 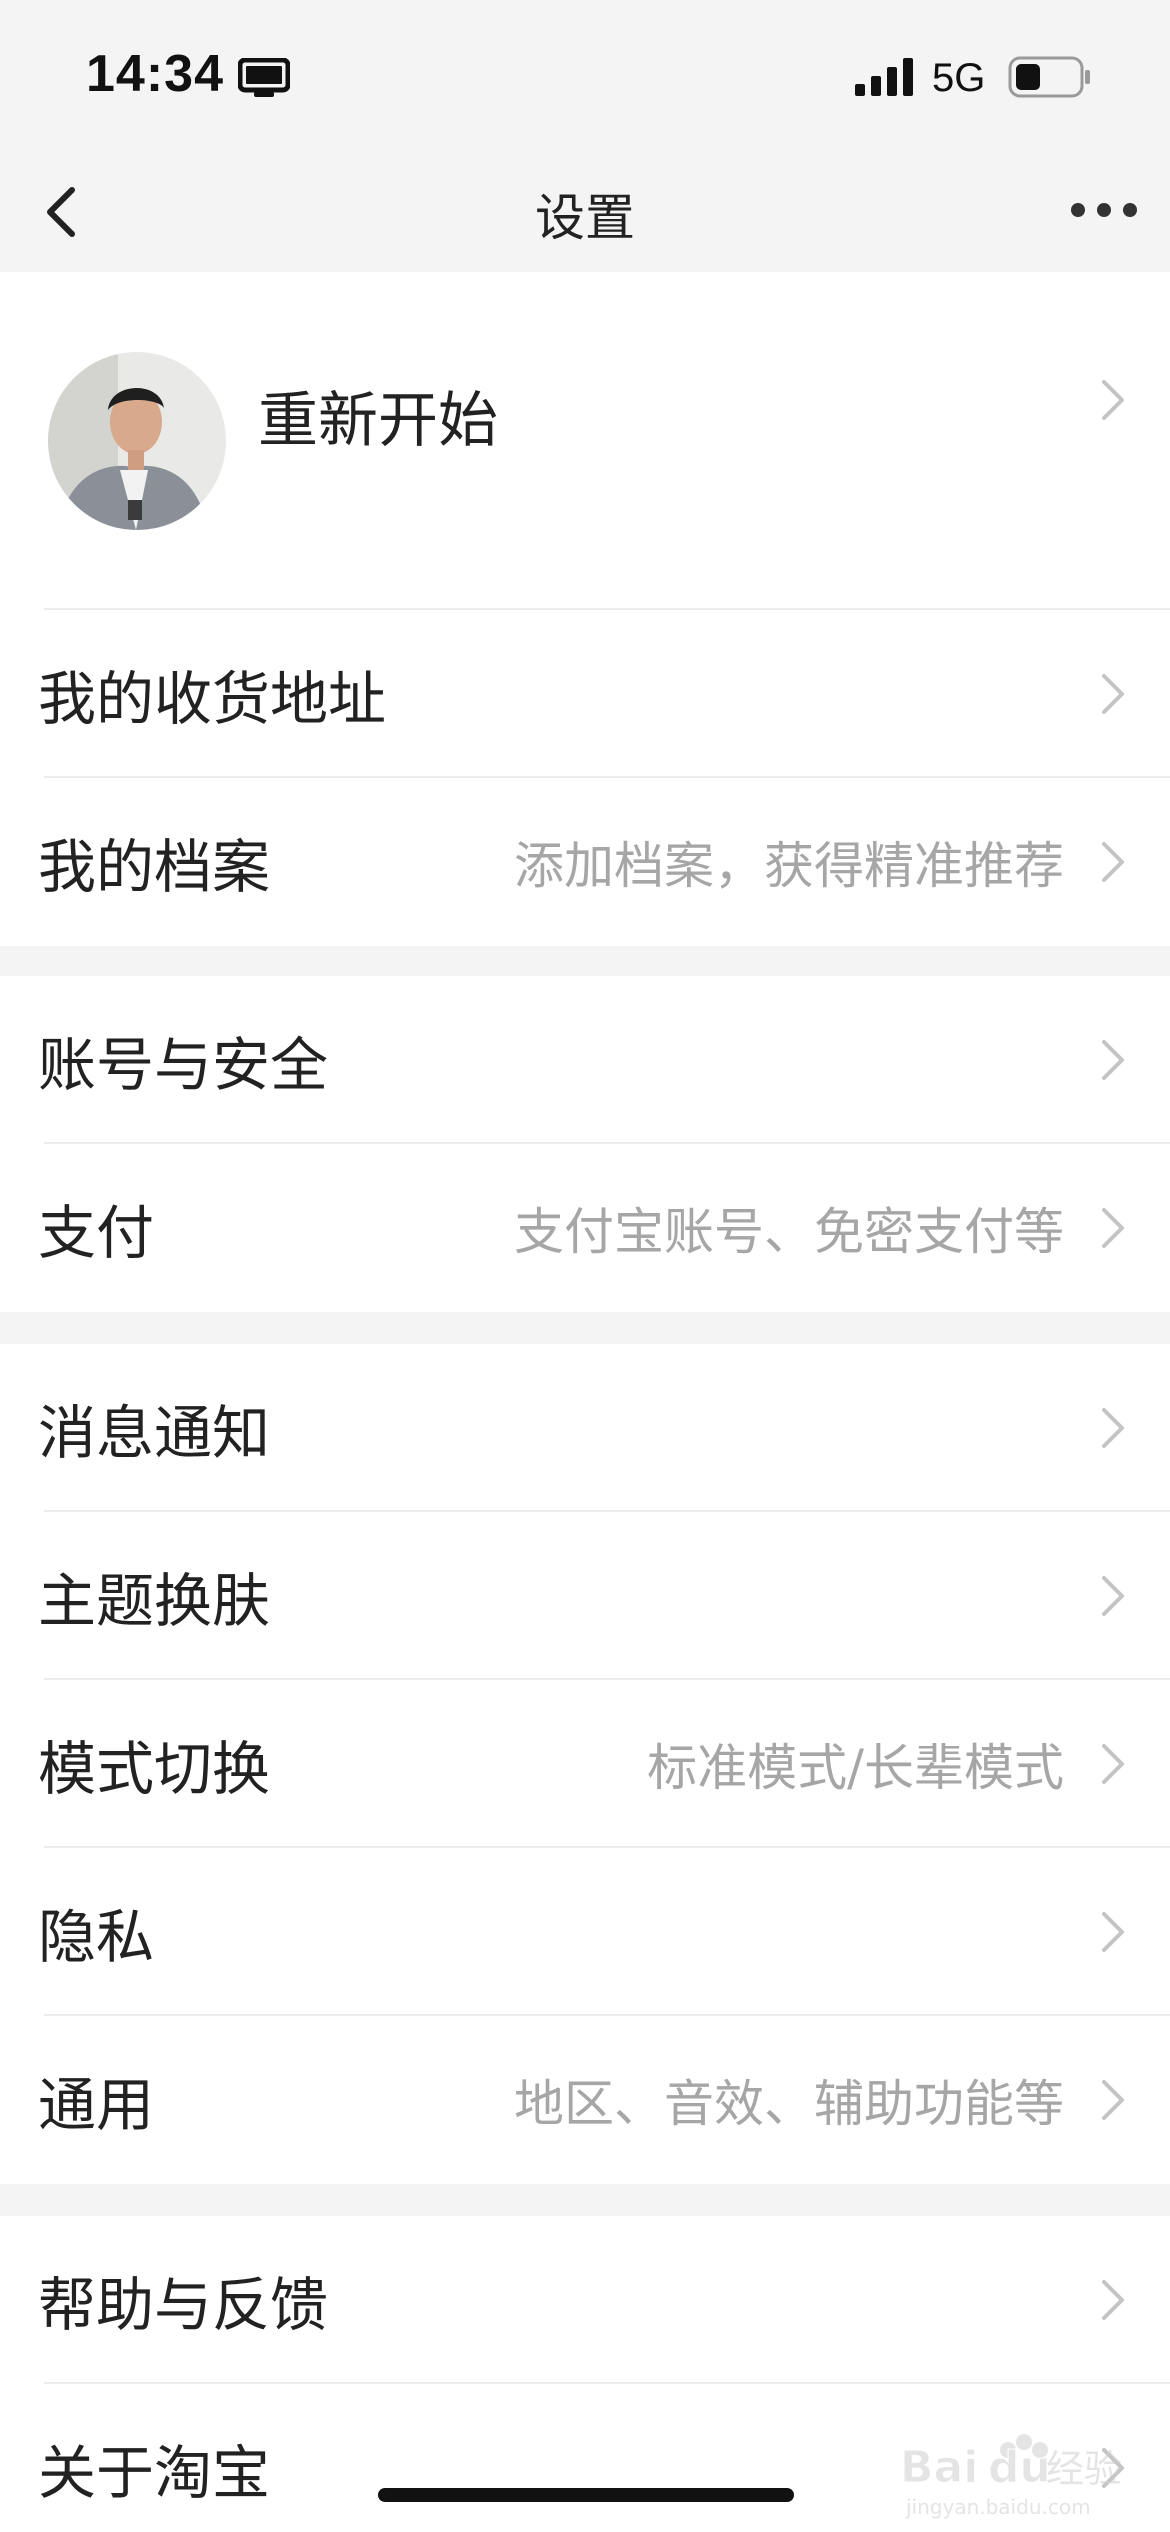 What do you see at coordinates (96, 2105) in the screenshot?
I see `row-label: 通用` at bounding box center [96, 2105].